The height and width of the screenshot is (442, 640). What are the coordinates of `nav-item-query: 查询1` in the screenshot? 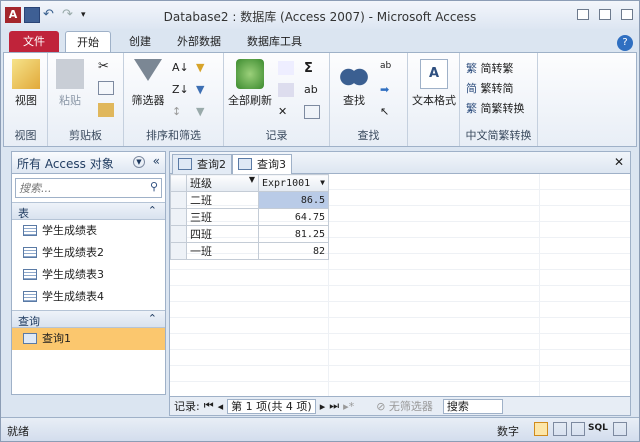 It's located at (88, 339).